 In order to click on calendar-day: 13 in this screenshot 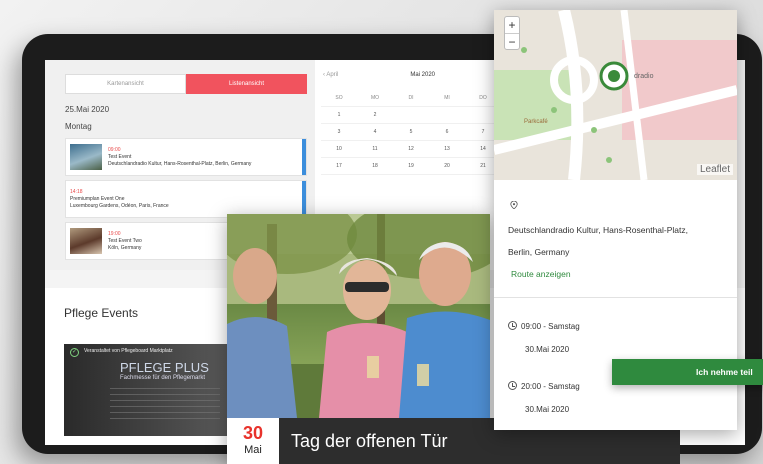, I will do `click(447, 149)`.